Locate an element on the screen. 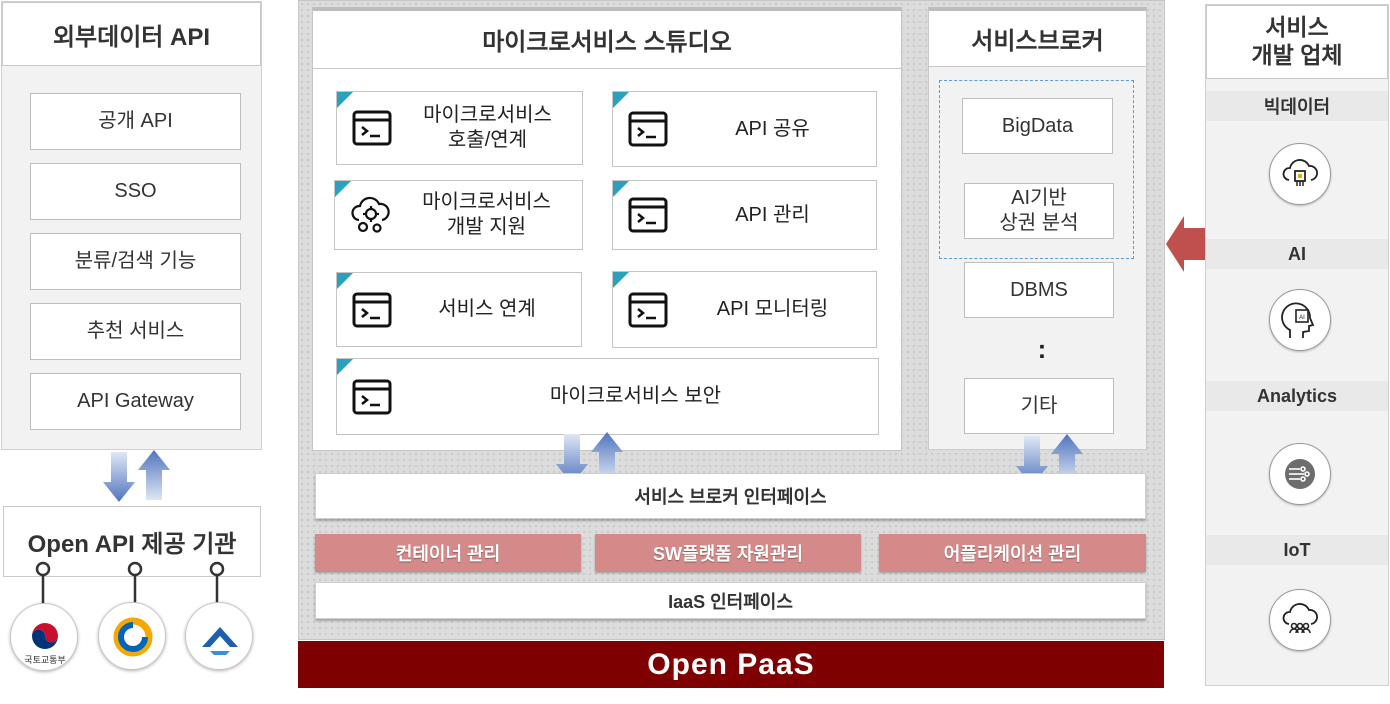 This screenshot has width=1390, height=704. broker-ellipsis: : is located at coordinates (1042, 349).